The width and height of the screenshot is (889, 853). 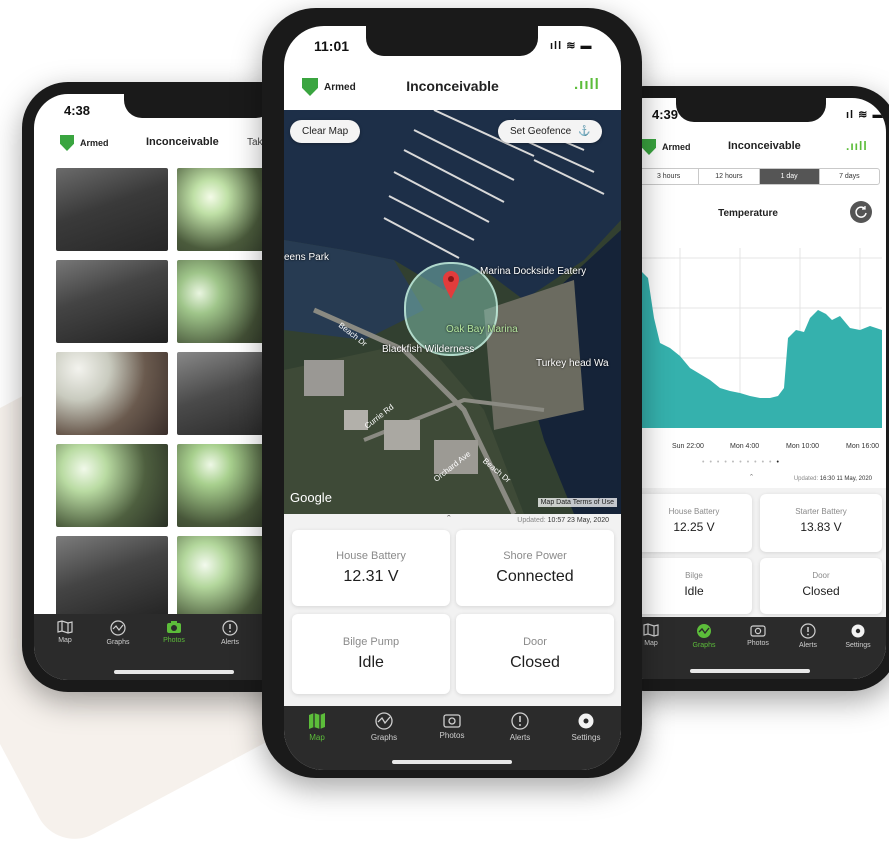 I want to click on range-1-day: 1 day, so click(x=789, y=176).